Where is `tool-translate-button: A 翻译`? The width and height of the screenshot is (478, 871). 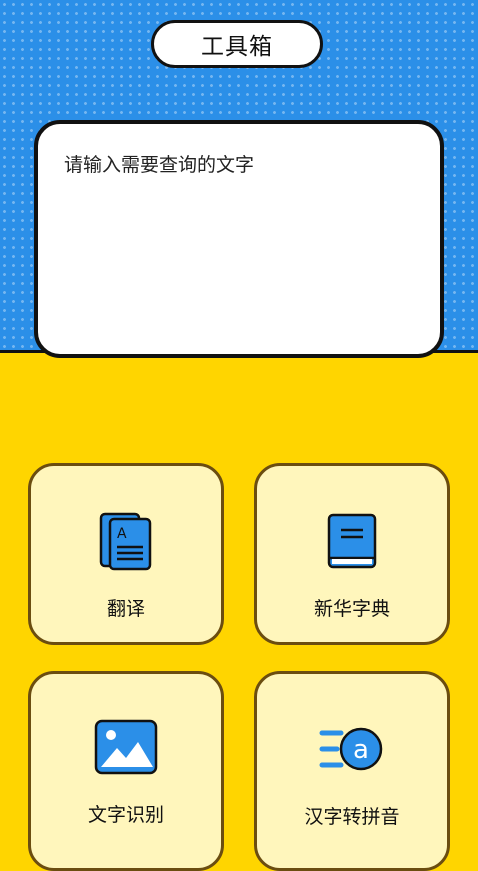 tool-translate-button: A 翻译 is located at coordinates (126, 554).